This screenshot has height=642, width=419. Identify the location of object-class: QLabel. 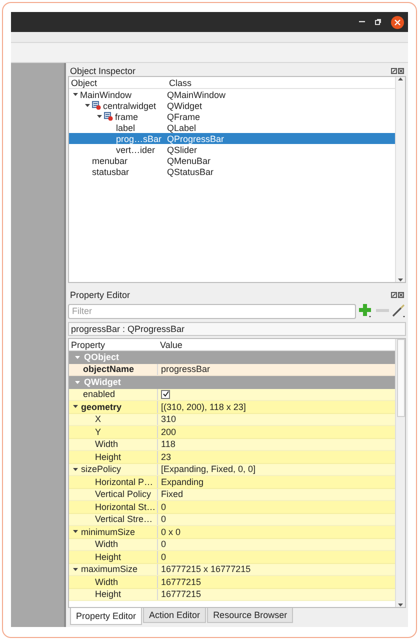
(181, 127).